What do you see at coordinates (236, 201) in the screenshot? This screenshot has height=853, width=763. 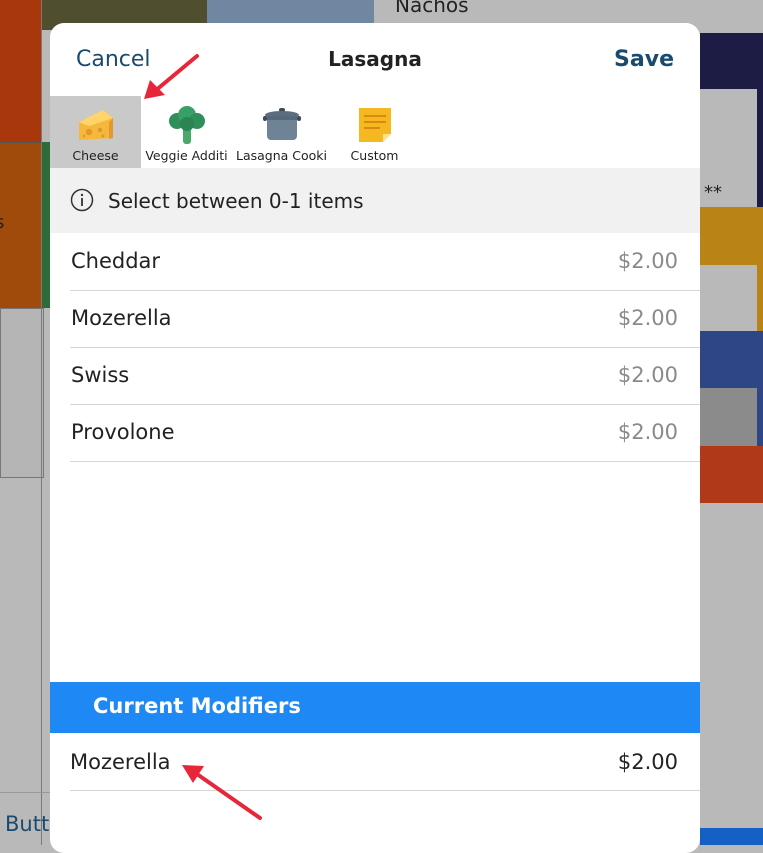 I see `selection-info-text: Select between 0-1 items` at bounding box center [236, 201].